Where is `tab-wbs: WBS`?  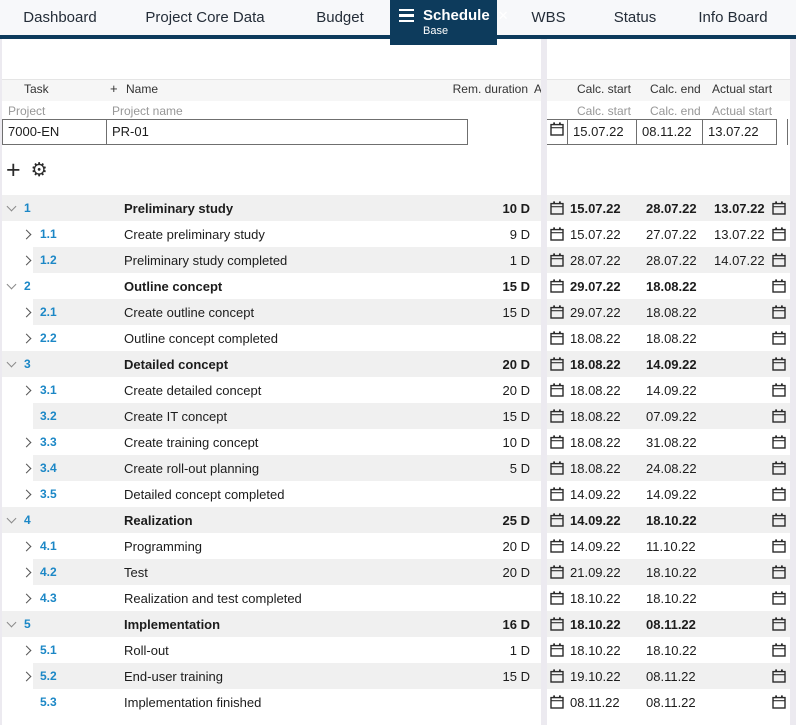 tab-wbs: WBS is located at coordinates (548, 17).